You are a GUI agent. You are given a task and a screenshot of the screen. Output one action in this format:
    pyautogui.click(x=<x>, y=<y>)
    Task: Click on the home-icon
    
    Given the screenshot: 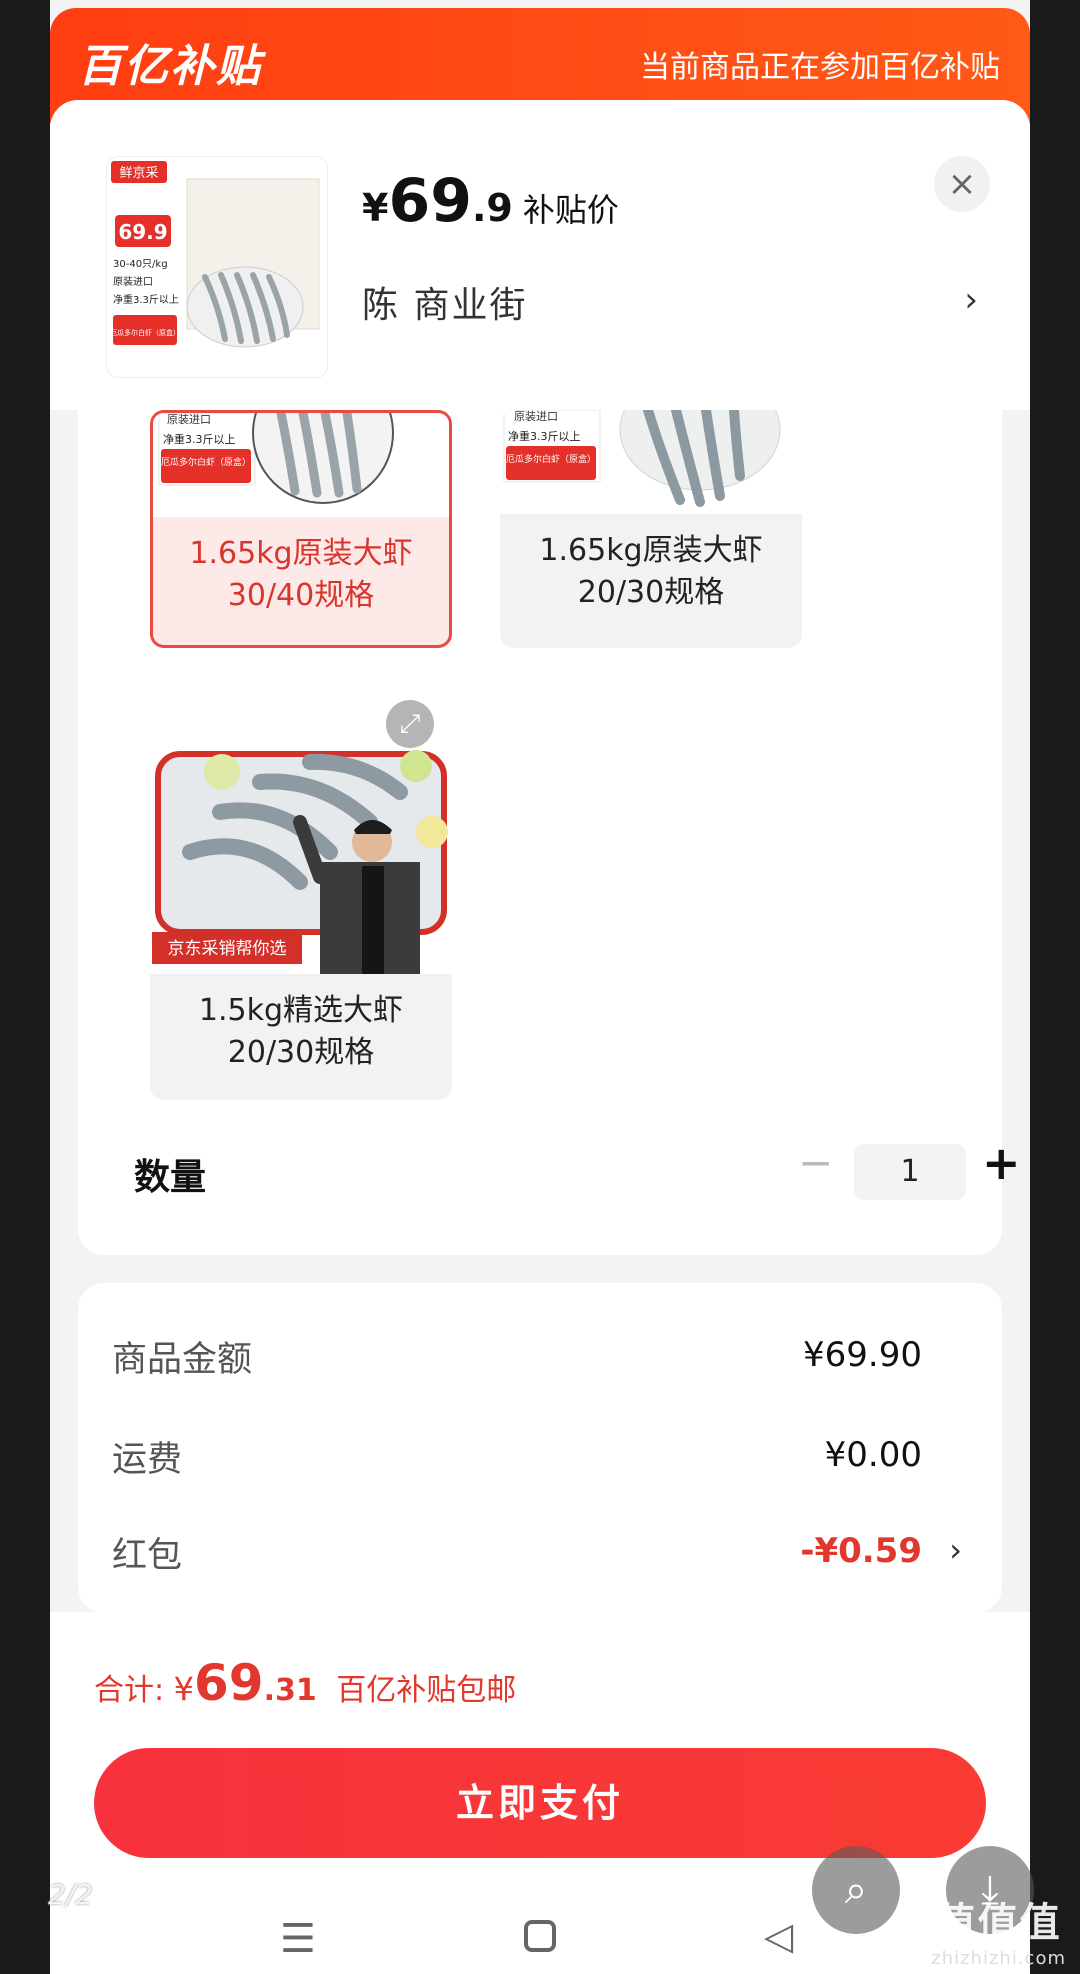 What is the action you would take?
    pyautogui.click(x=540, y=1936)
    